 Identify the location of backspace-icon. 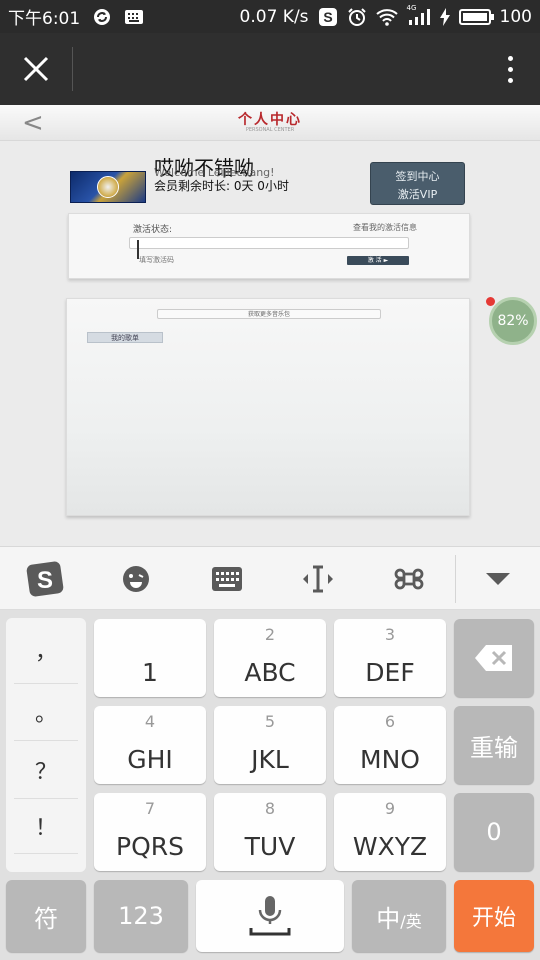
(493, 658).